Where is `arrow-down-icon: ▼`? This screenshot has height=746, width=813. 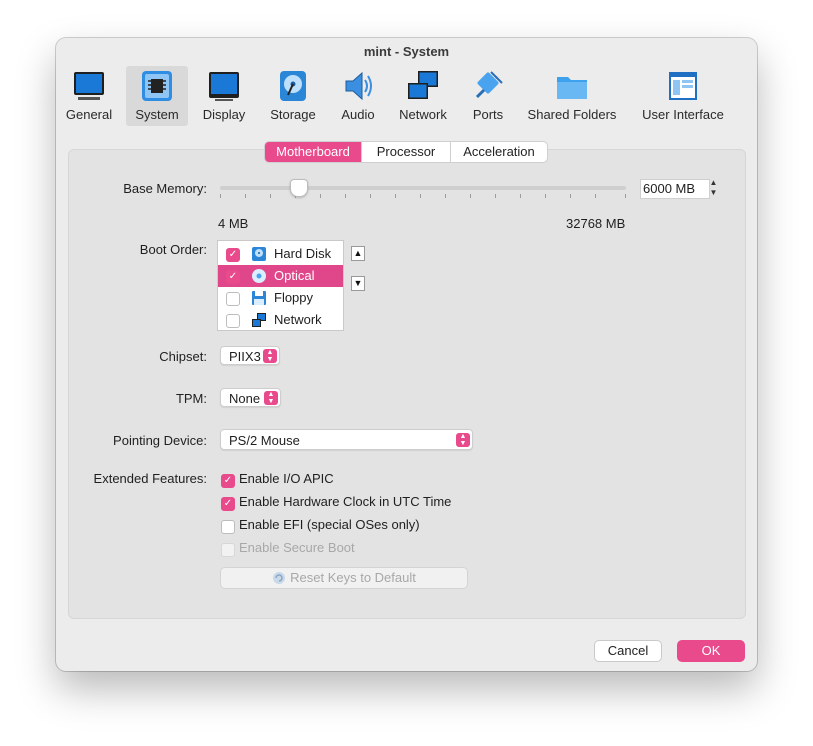 arrow-down-icon: ▼ is located at coordinates (358, 283).